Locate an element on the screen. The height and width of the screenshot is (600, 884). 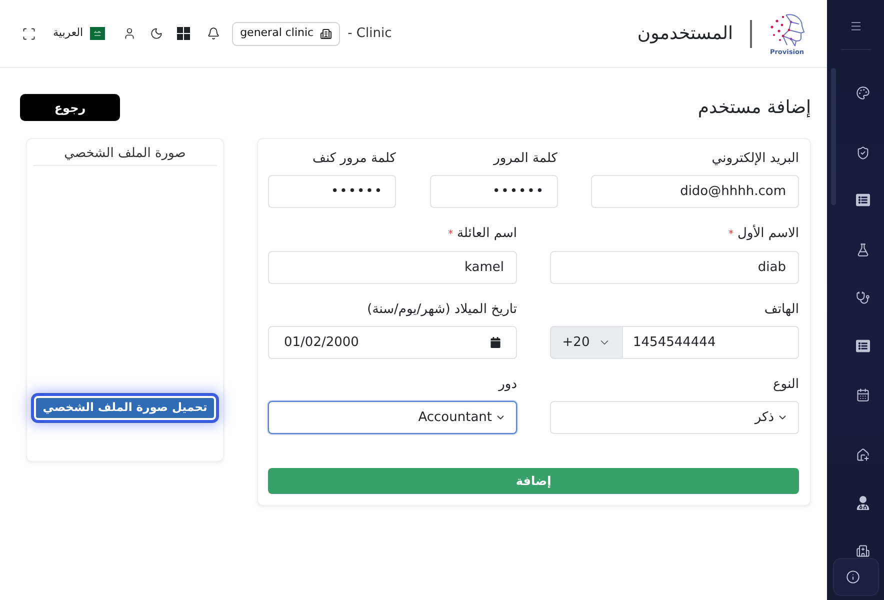
info-icon is located at coordinates (853, 577).